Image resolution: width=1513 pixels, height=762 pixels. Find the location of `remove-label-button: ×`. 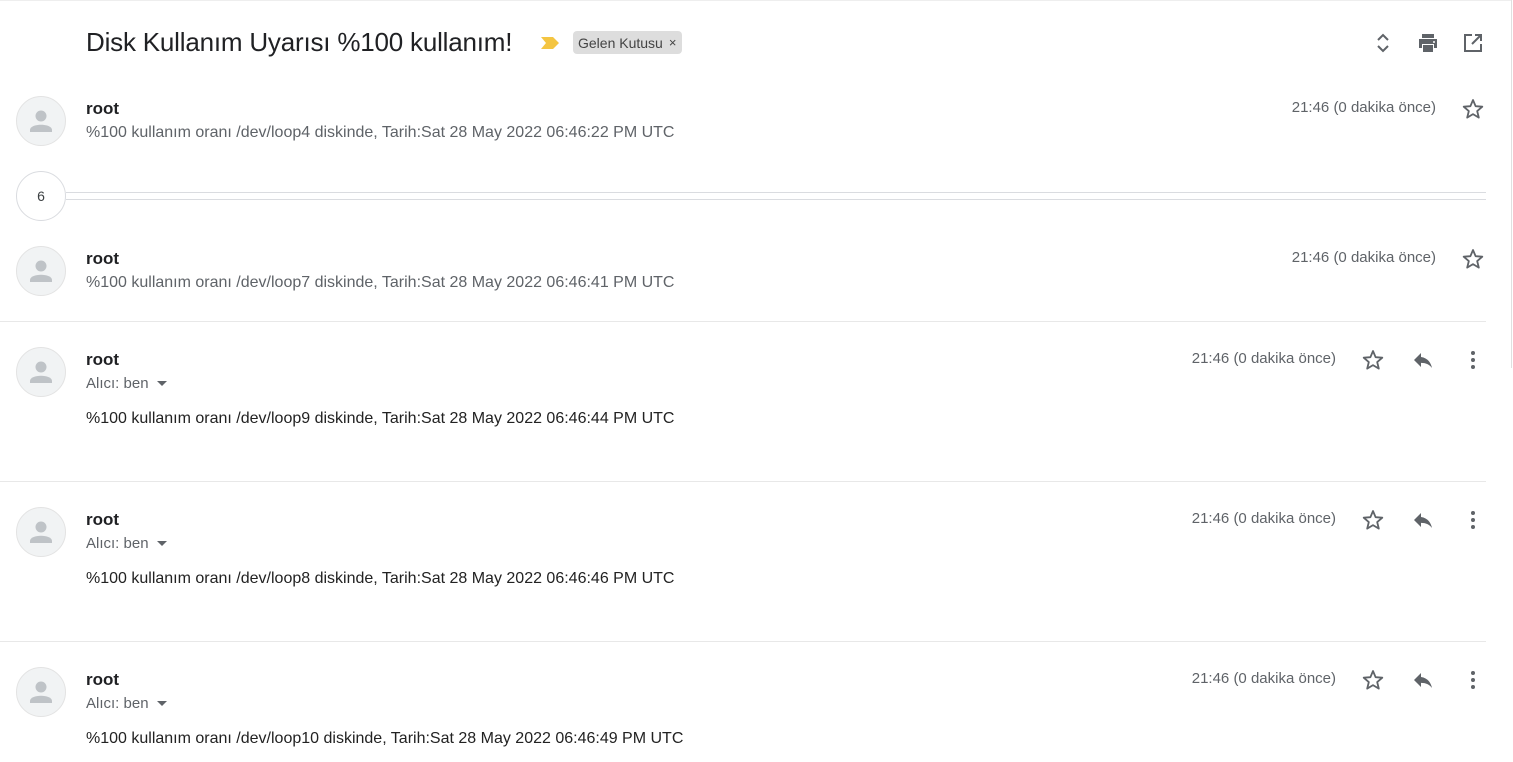

remove-label-button: × is located at coordinates (673, 42).